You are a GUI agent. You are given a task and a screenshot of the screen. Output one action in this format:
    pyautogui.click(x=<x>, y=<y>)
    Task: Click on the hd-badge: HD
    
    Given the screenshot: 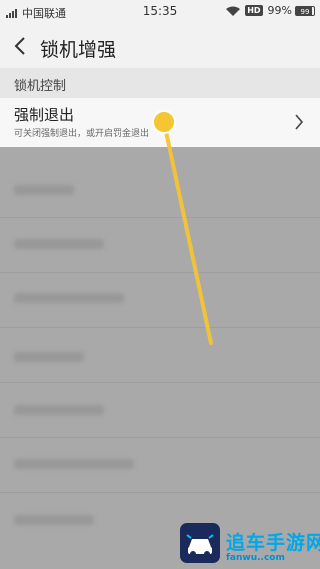 What is the action you would take?
    pyautogui.click(x=254, y=10)
    